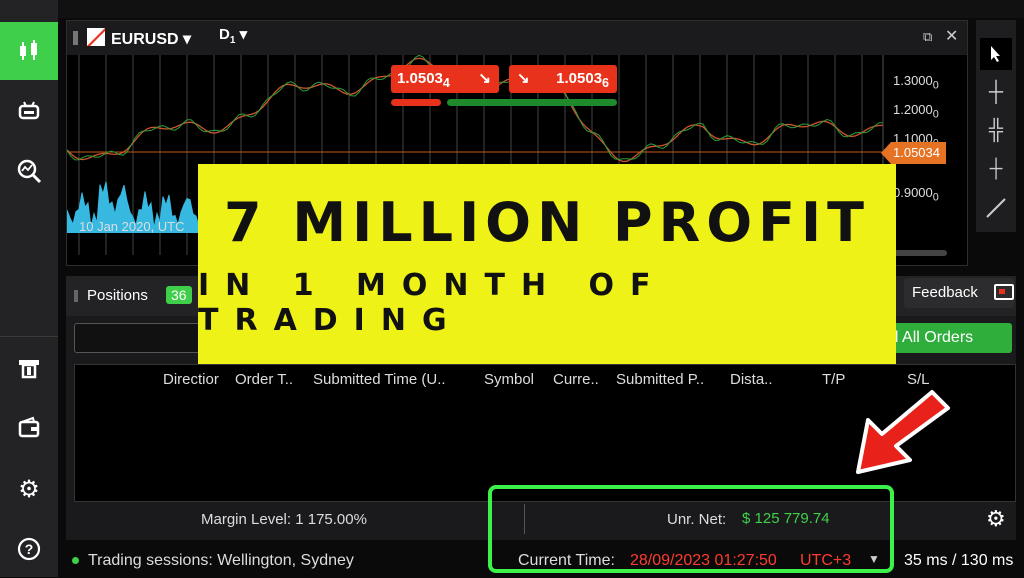  I want to click on chart-date-label: 10 Jan 2020, UTC, so click(132, 226).